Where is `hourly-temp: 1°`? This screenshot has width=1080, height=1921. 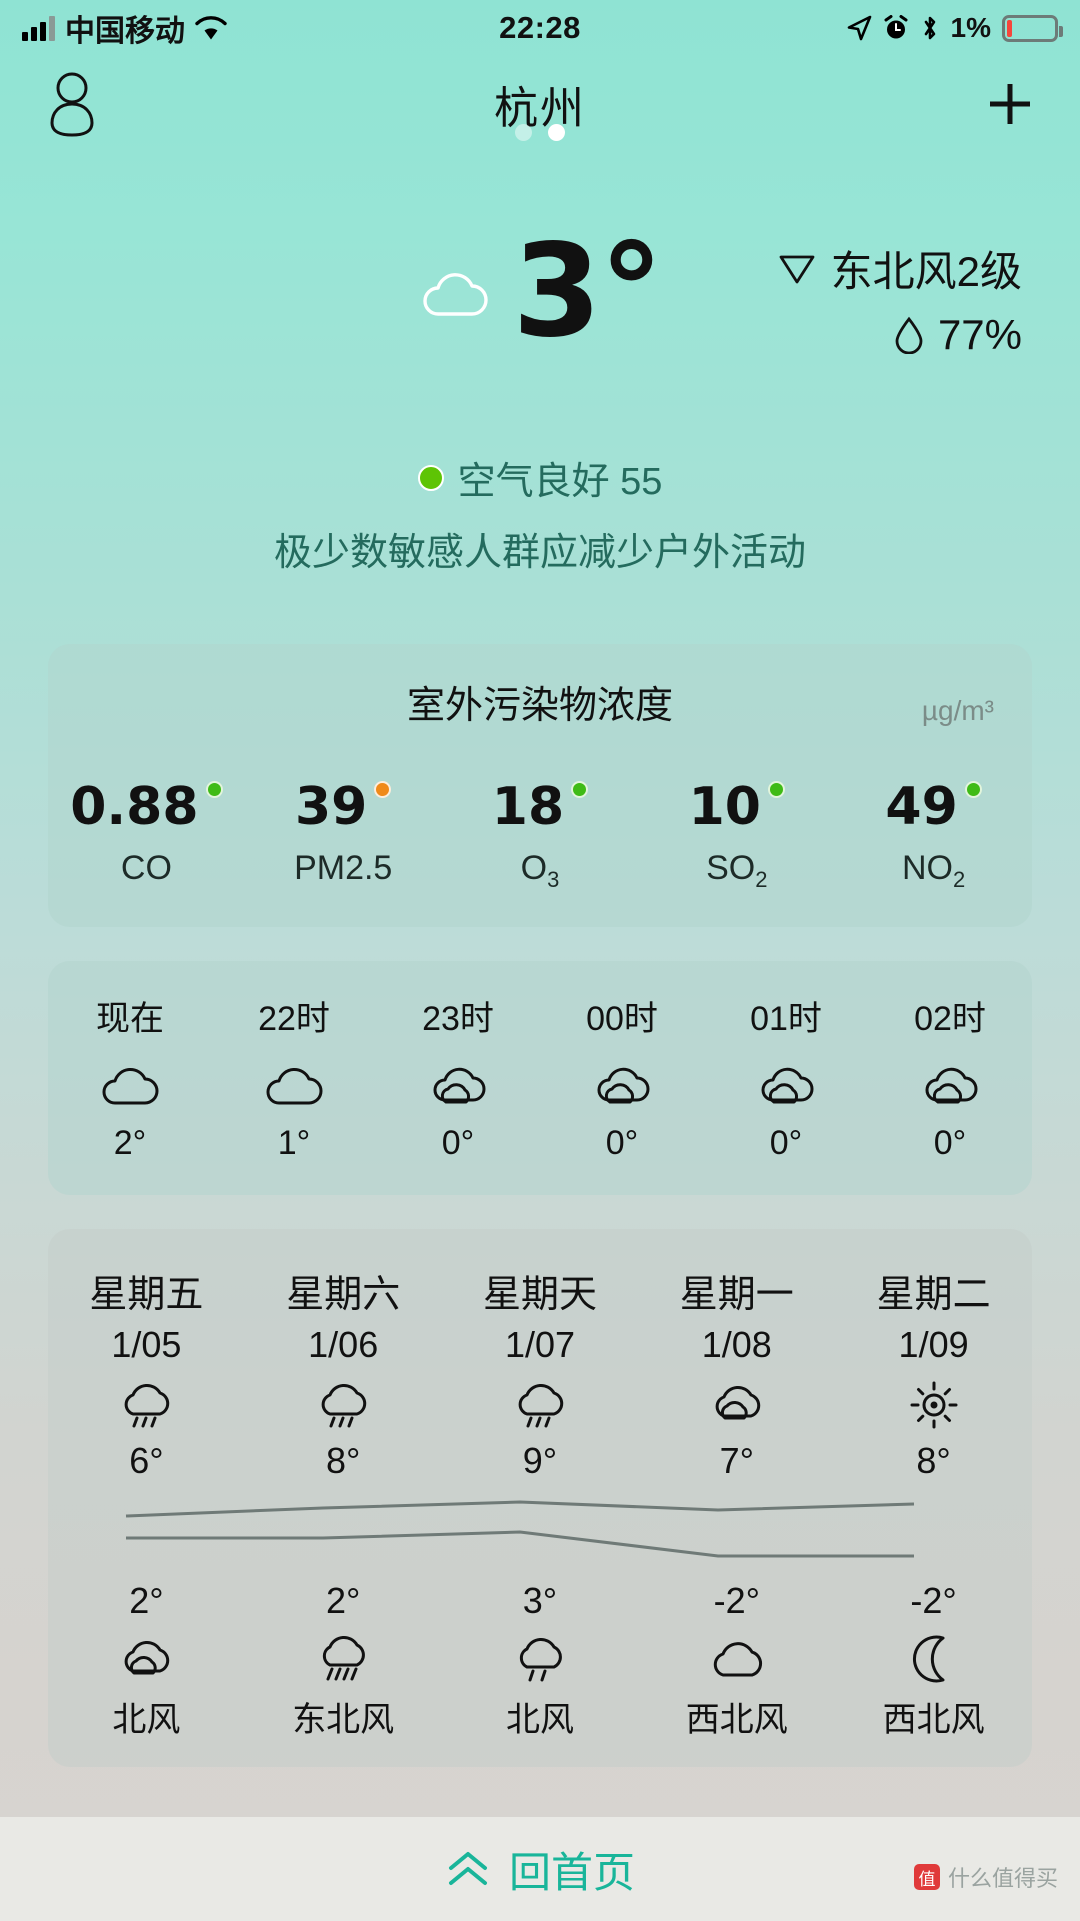
hourly-temp: 1° is located at coordinates (294, 1142).